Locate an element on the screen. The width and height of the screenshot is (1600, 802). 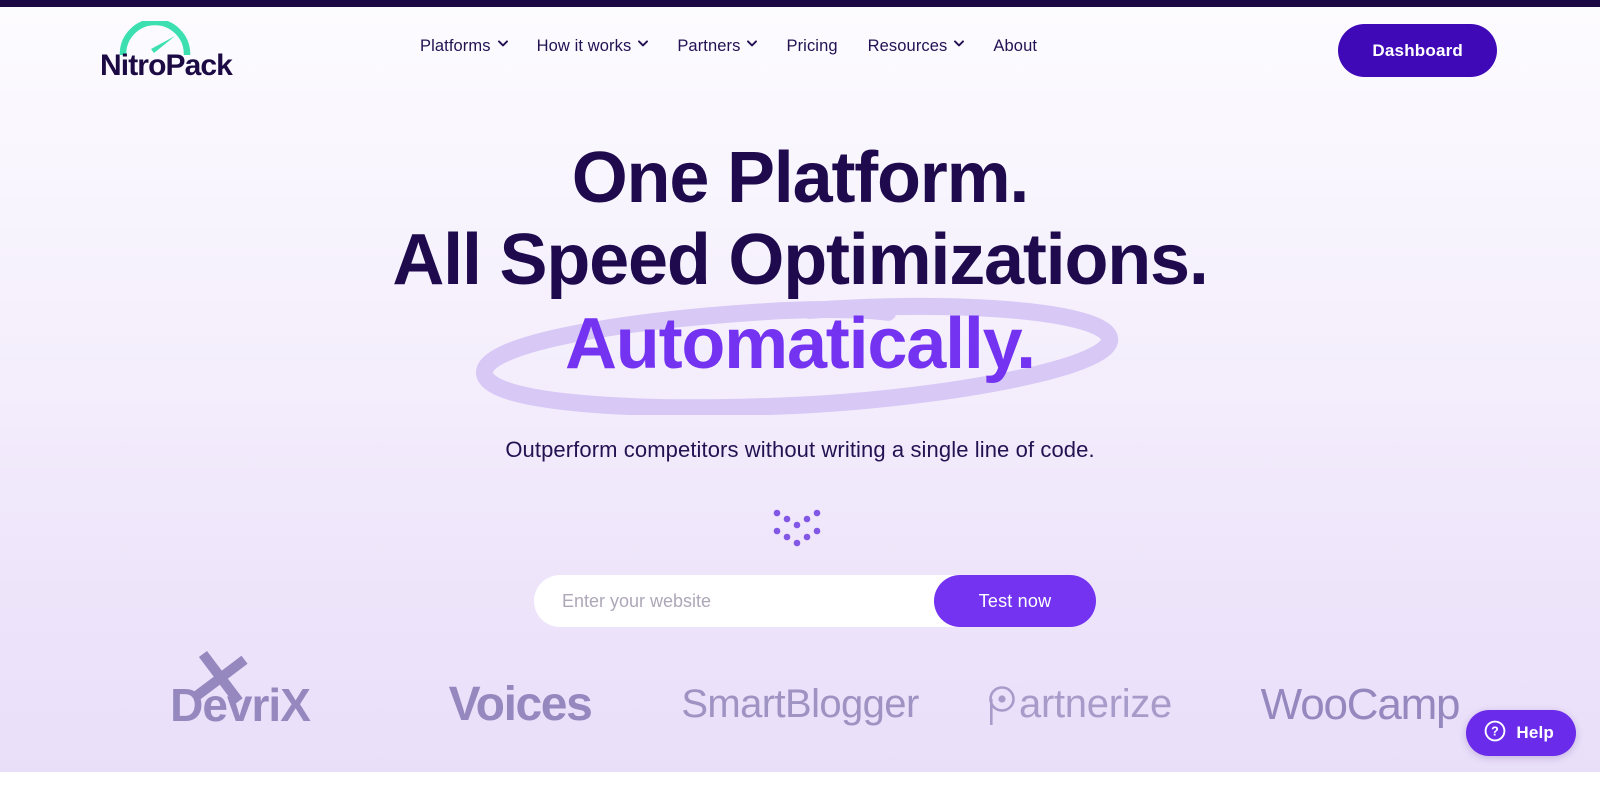
logo-devrix: DevriX ✕ is located at coordinates (240, 689).